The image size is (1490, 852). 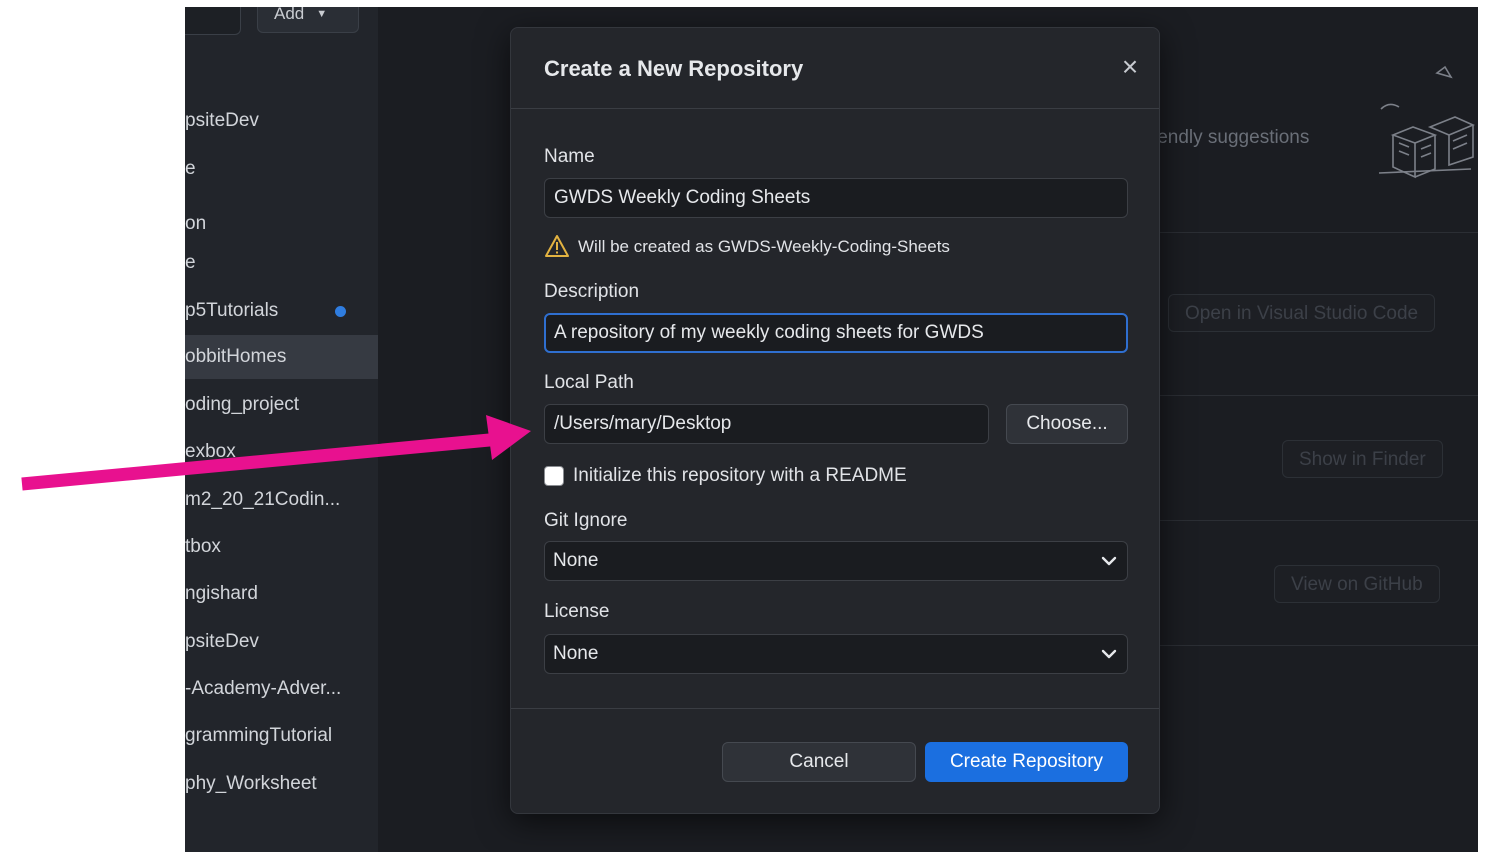 What do you see at coordinates (308, 20) in the screenshot?
I see `add-dropdown-button: Add ▼` at bounding box center [308, 20].